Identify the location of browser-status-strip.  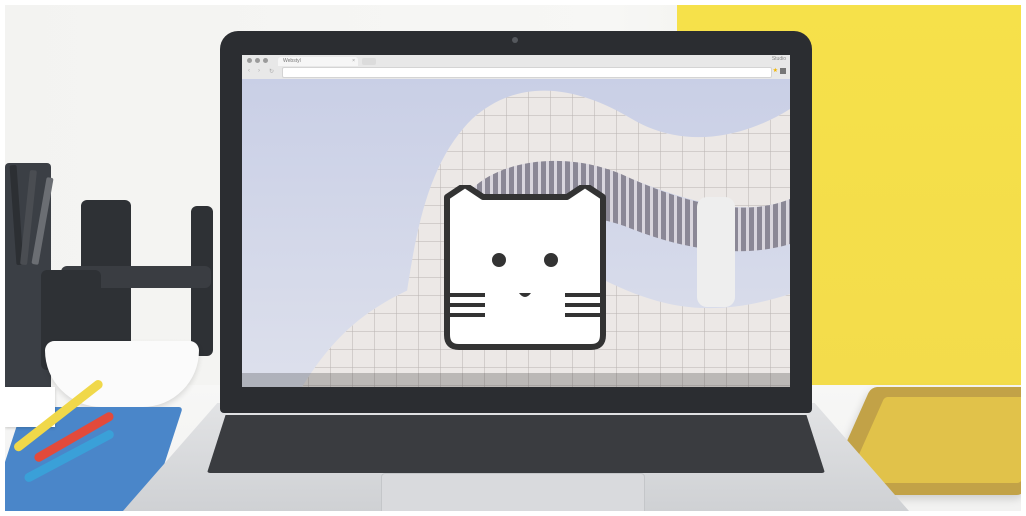
(516, 380).